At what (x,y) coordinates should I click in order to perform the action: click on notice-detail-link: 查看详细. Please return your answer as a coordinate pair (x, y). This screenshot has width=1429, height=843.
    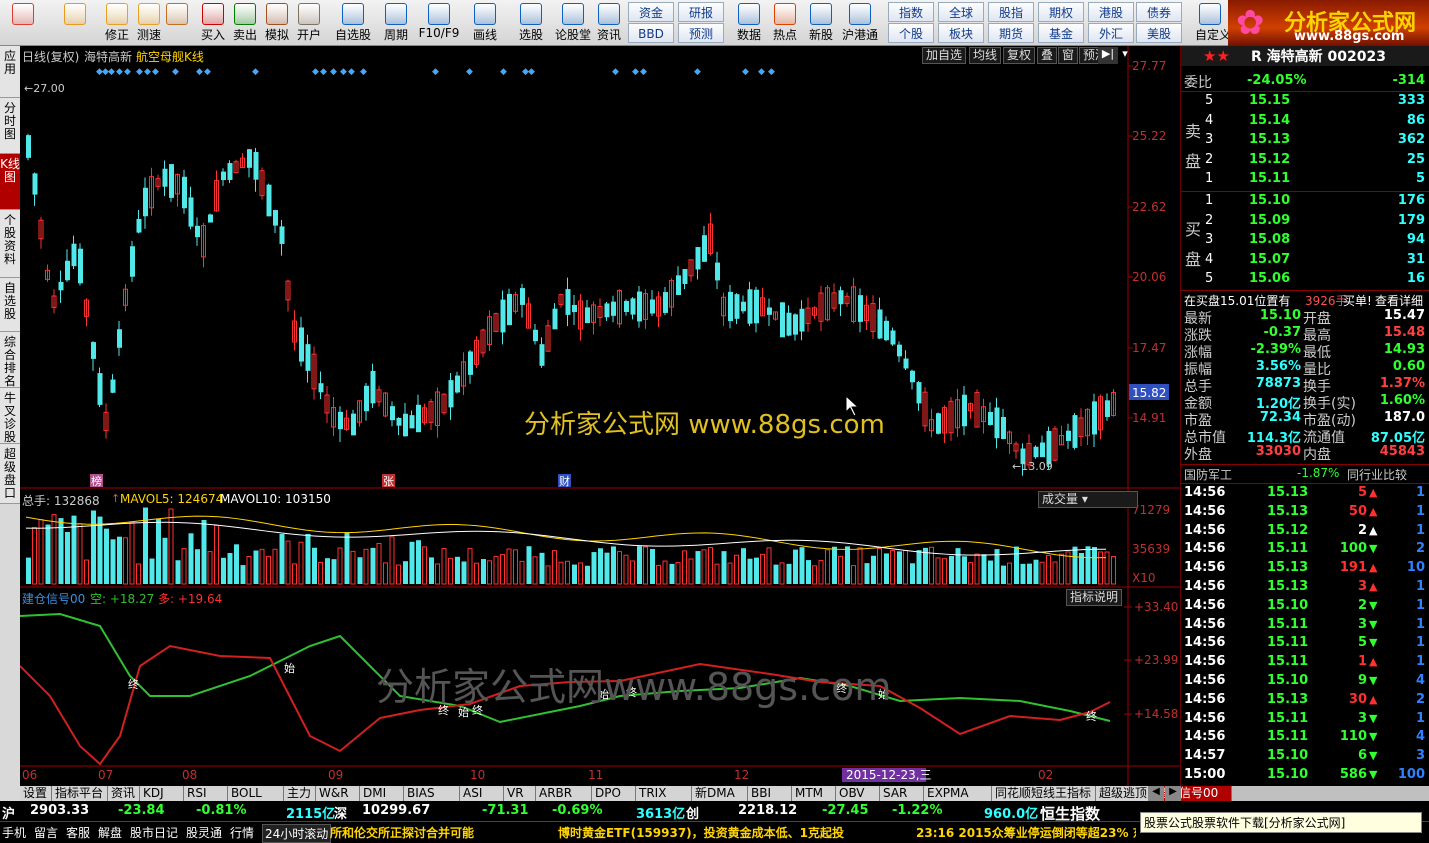
    Looking at the image, I should click on (1399, 300).